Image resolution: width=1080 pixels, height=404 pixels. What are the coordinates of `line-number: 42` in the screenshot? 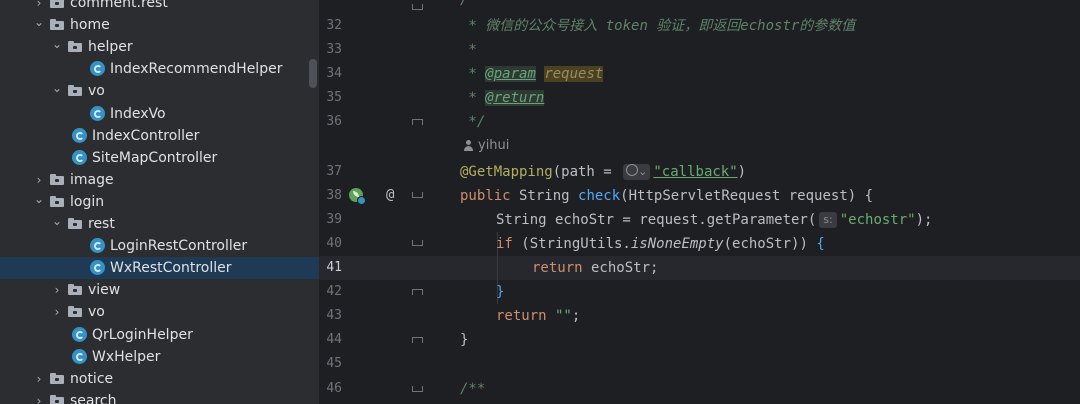 It's located at (330, 292).